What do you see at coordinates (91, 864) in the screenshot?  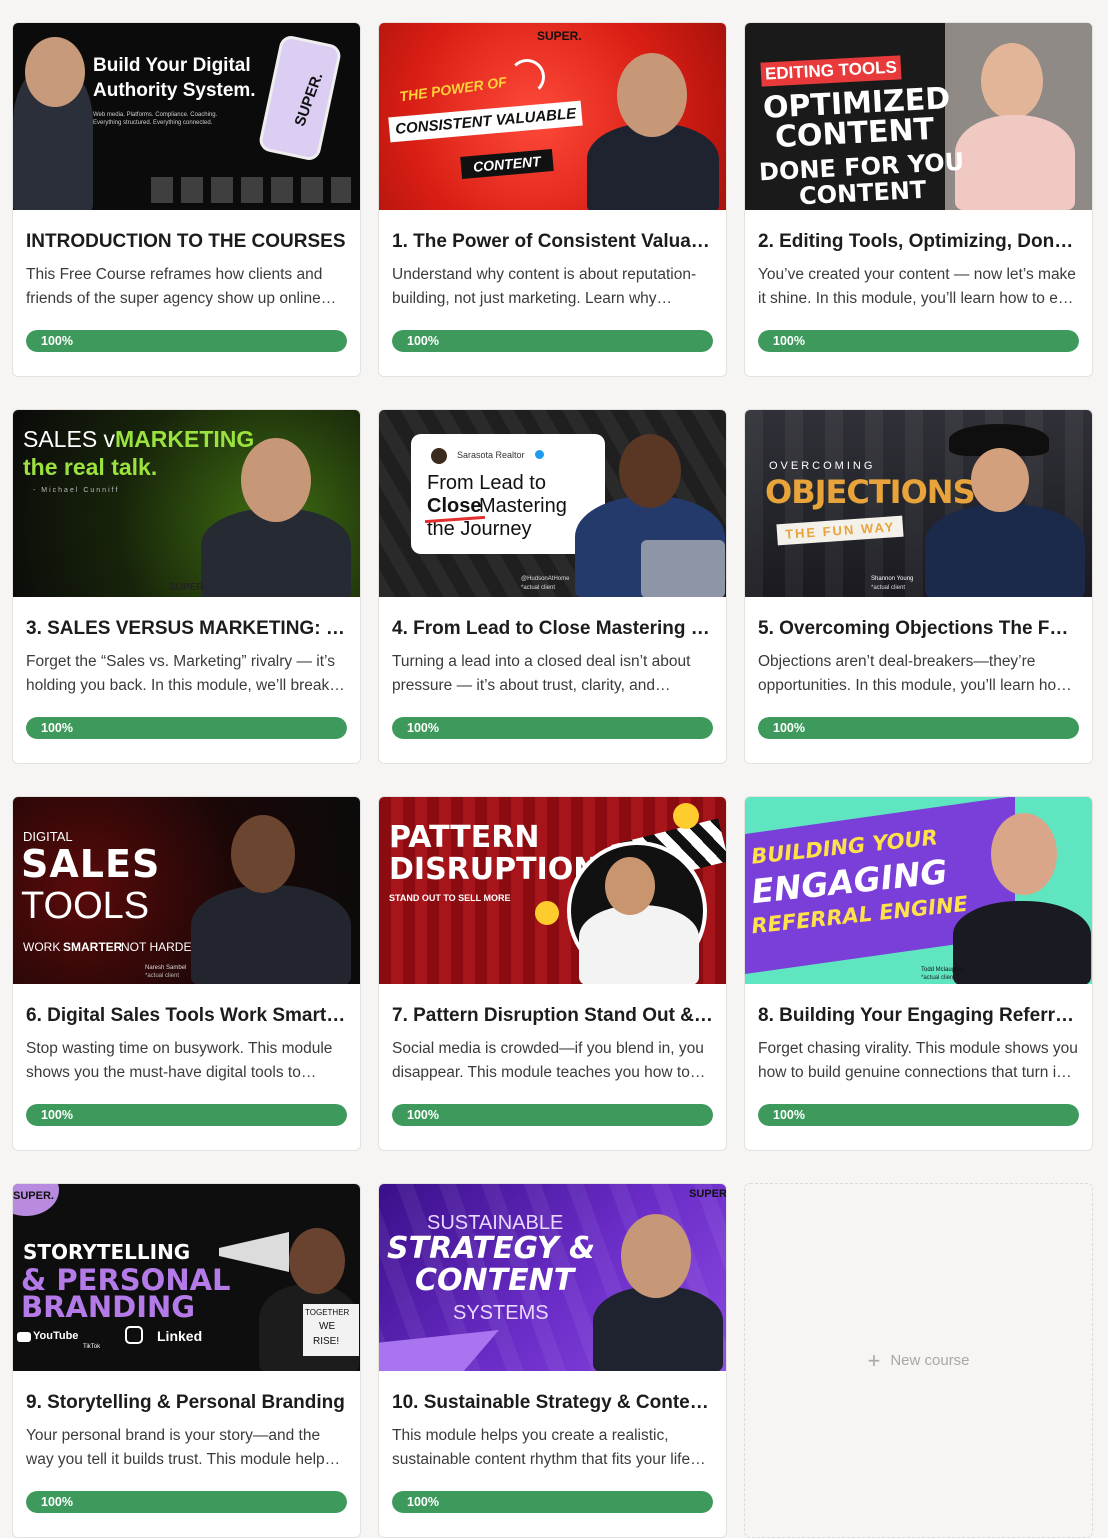 I see `thumb-big-1: SALES` at bounding box center [91, 864].